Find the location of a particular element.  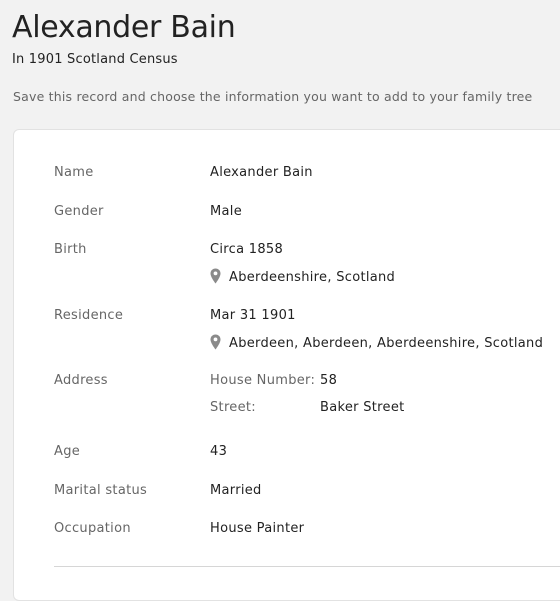

birth-label: Birth is located at coordinates (70, 249).